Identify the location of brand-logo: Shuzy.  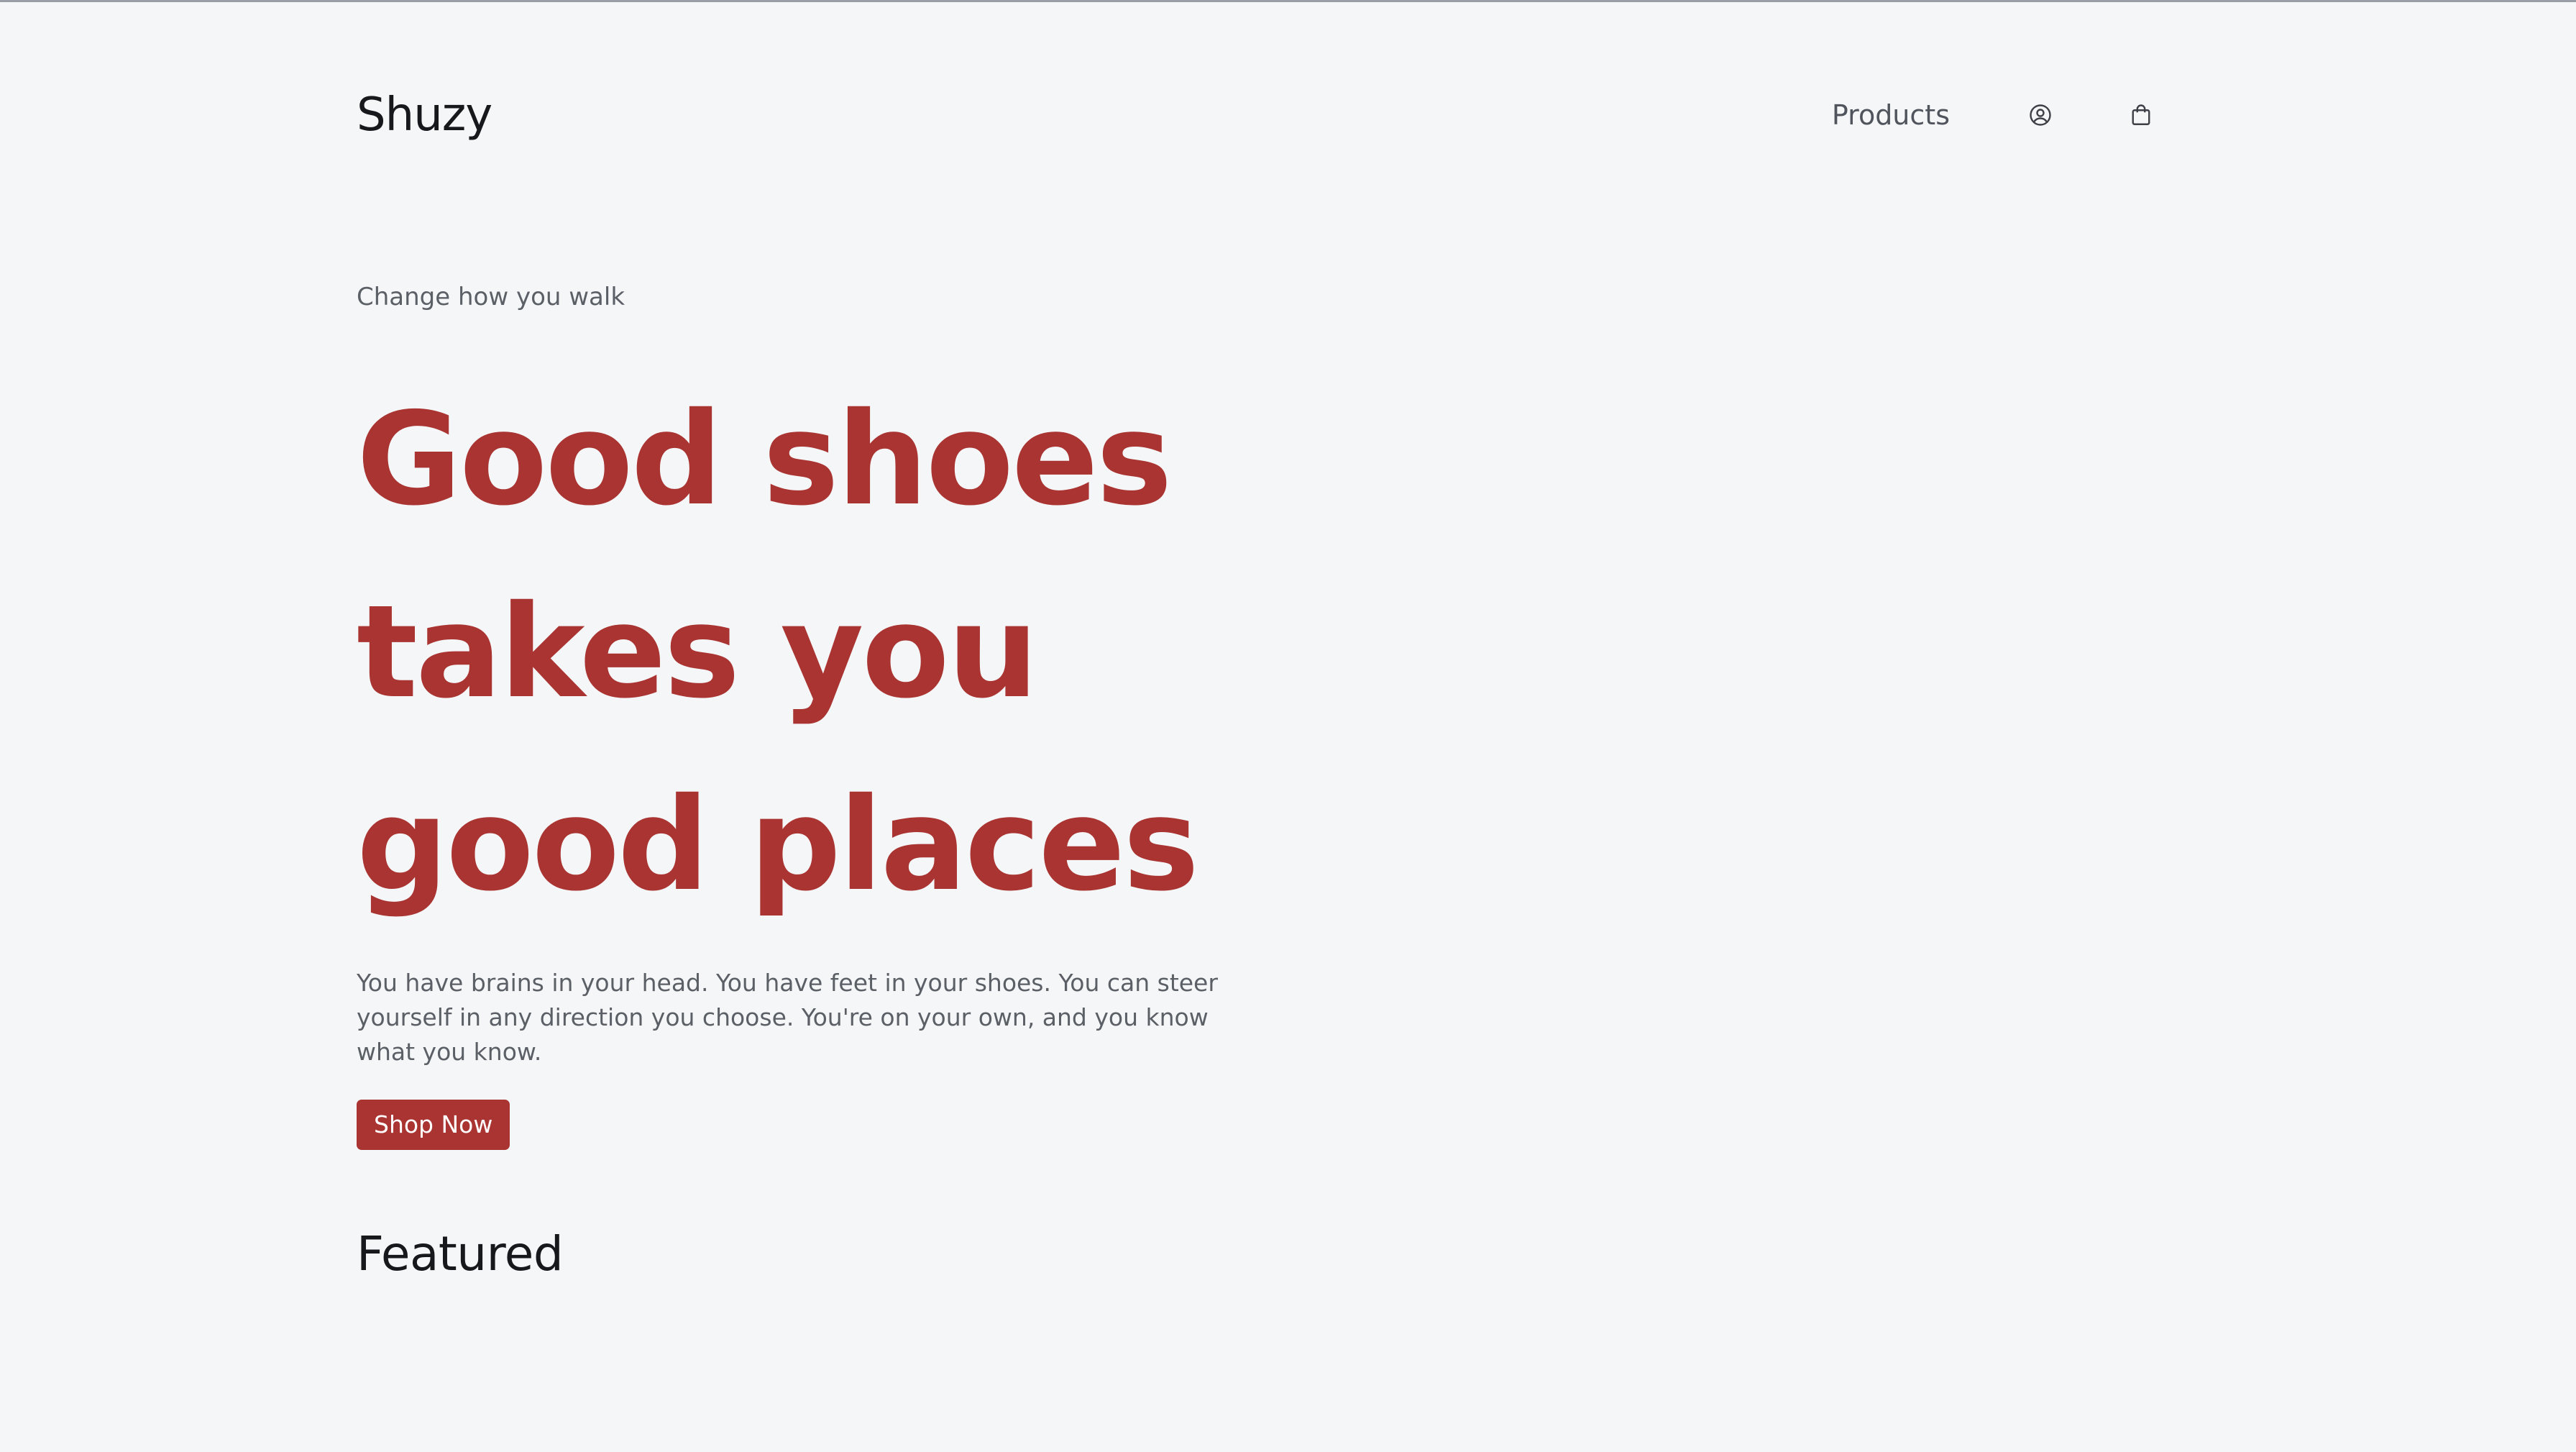
(424, 115).